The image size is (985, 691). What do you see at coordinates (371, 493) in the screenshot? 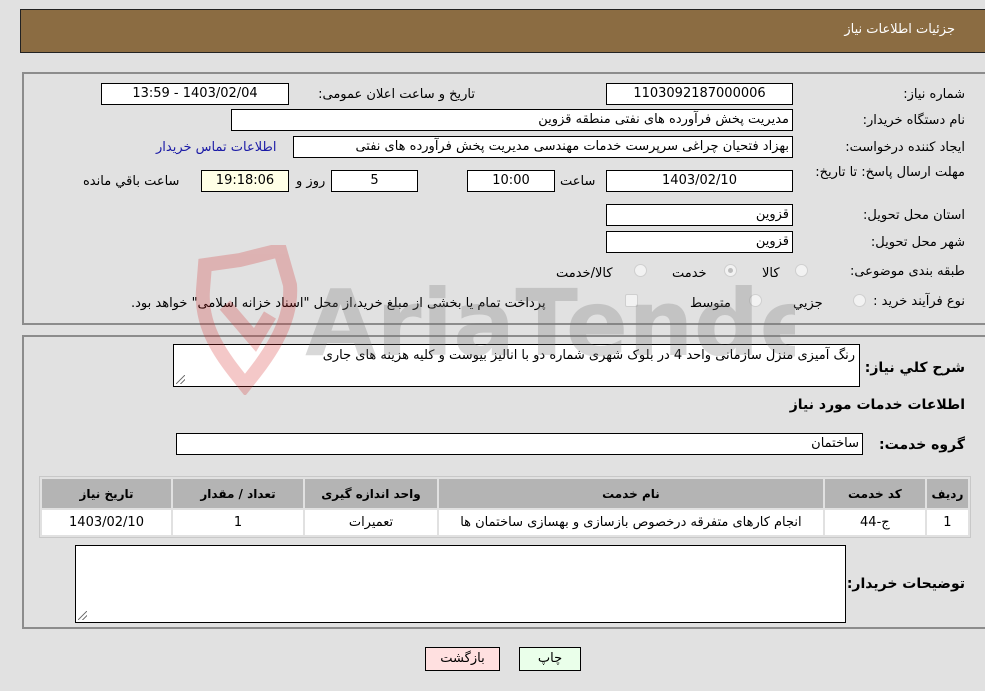
I see `col-header-unit: واحد اندازه گیری` at bounding box center [371, 493].